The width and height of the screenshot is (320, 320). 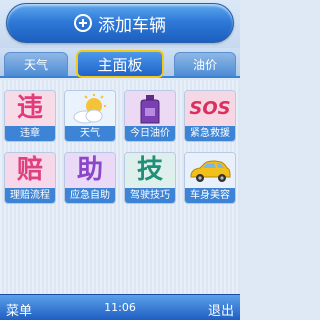 What do you see at coordinates (90, 133) in the screenshot?
I see `grid-item-label: 天气` at bounding box center [90, 133].